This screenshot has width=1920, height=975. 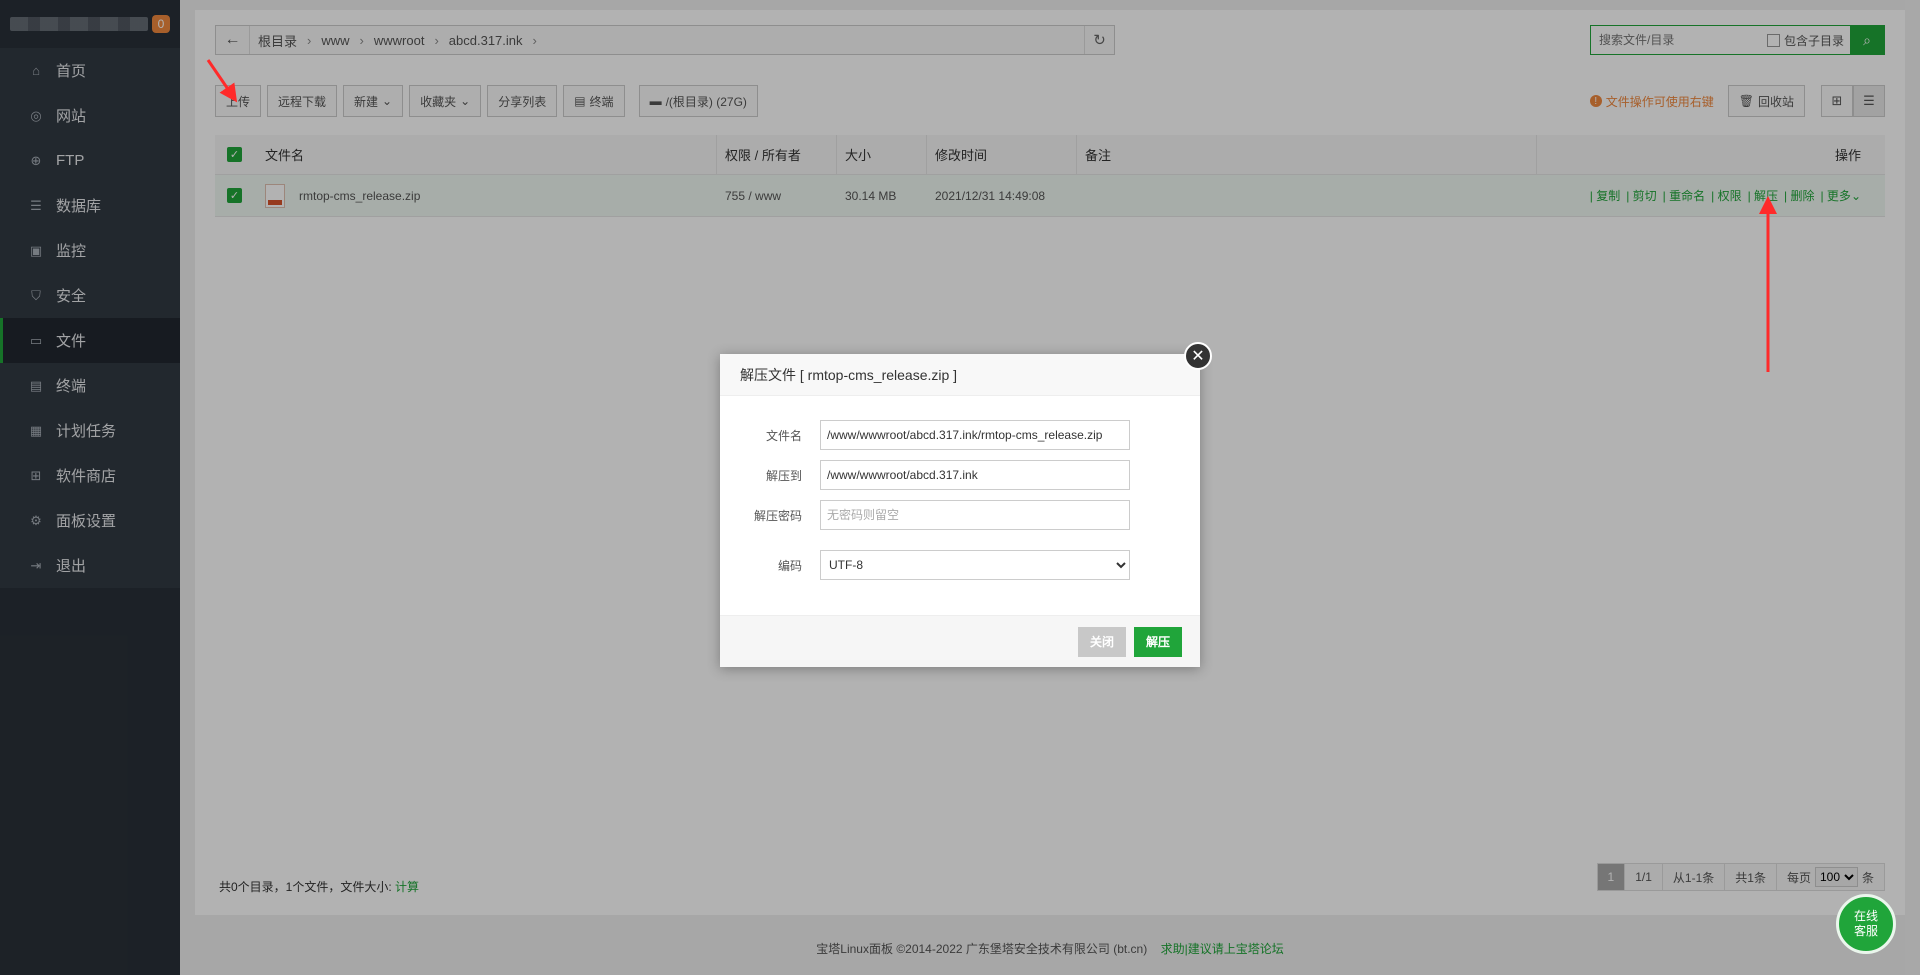 What do you see at coordinates (975, 475) in the screenshot?
I see `dest-field` at bounding box center [975, 475].